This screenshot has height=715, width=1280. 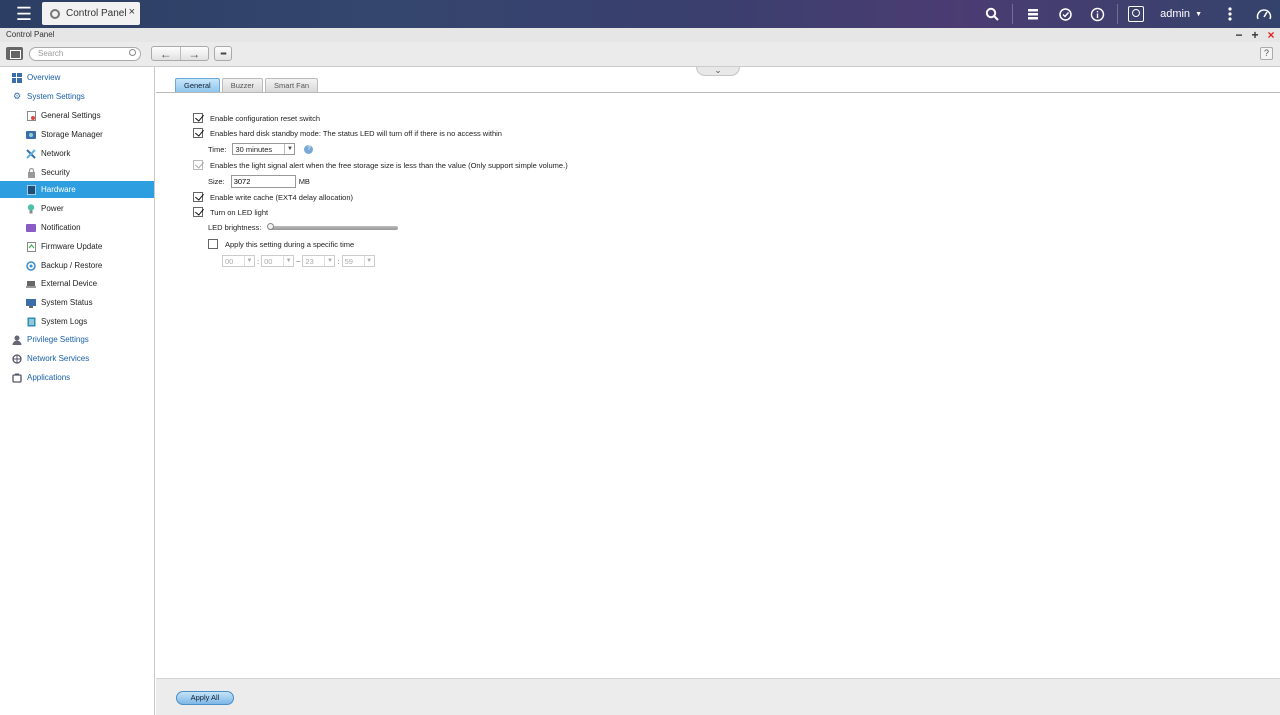 I want to click on username: admin, so click(x=1175, y=14).